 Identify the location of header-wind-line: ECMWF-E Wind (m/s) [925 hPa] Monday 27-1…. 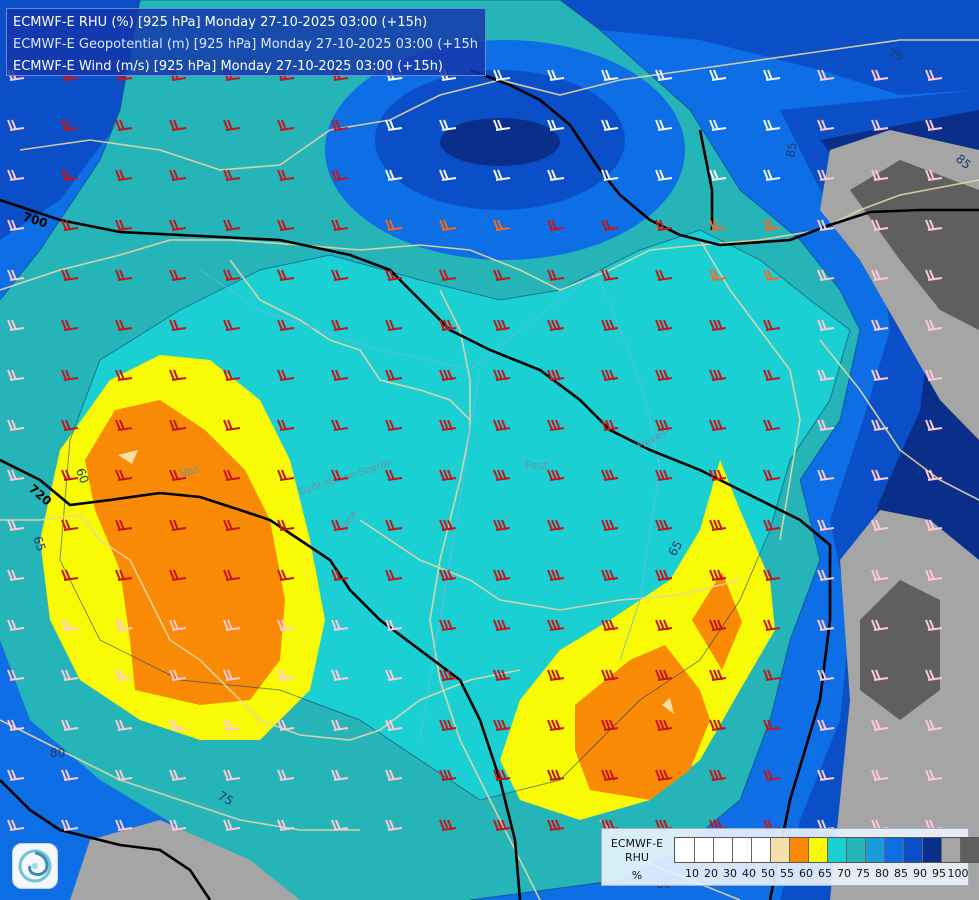
(228, 66).